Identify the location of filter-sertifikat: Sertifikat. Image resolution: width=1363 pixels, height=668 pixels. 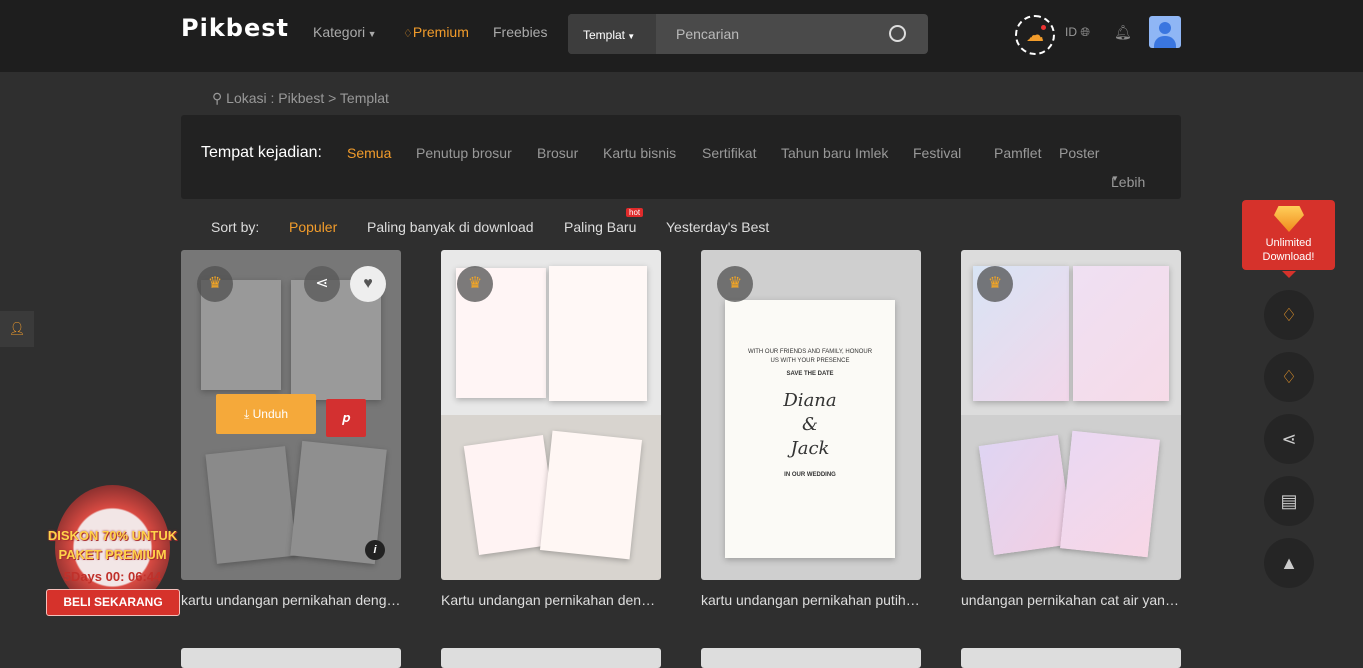
(729, 153).